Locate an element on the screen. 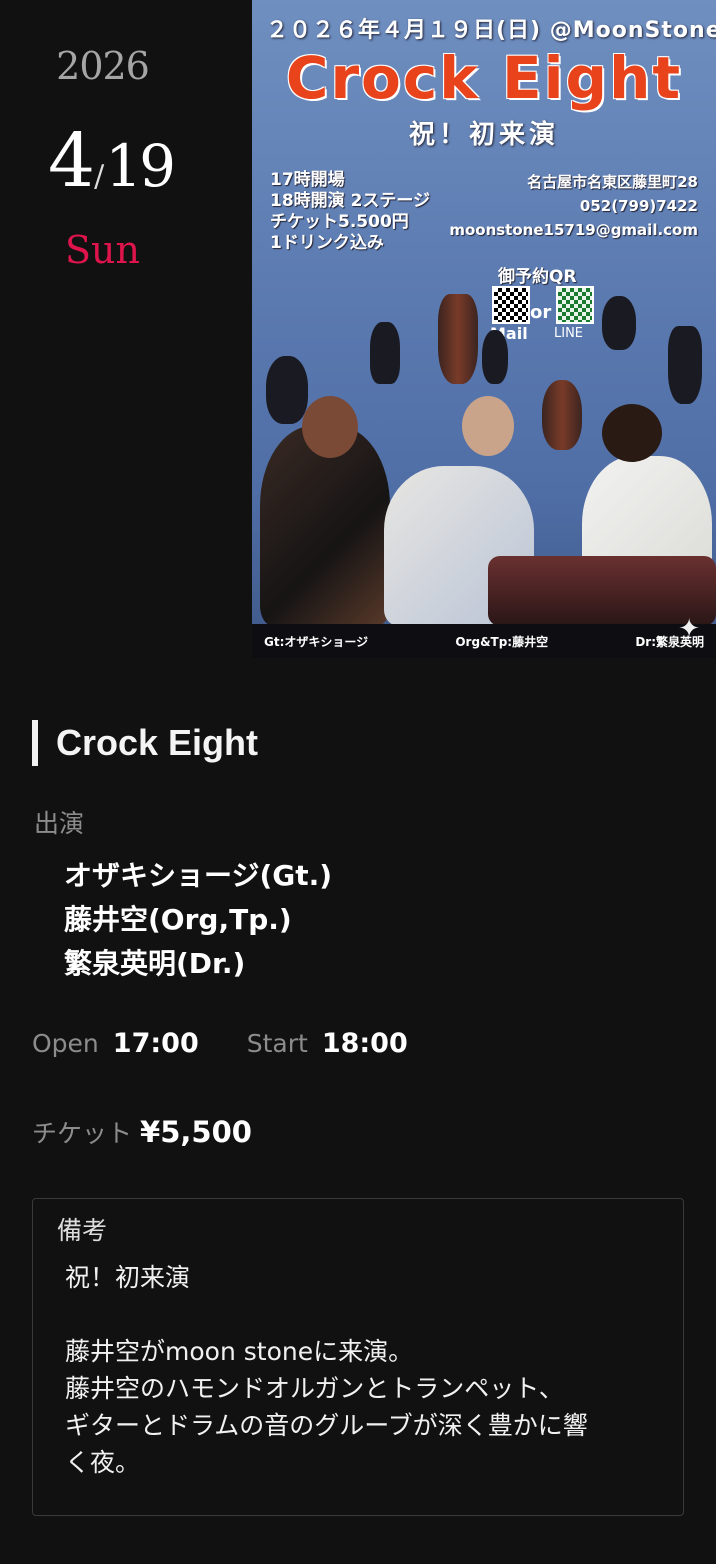  open-time: 17:00 is located at coordinates (155, 1043).